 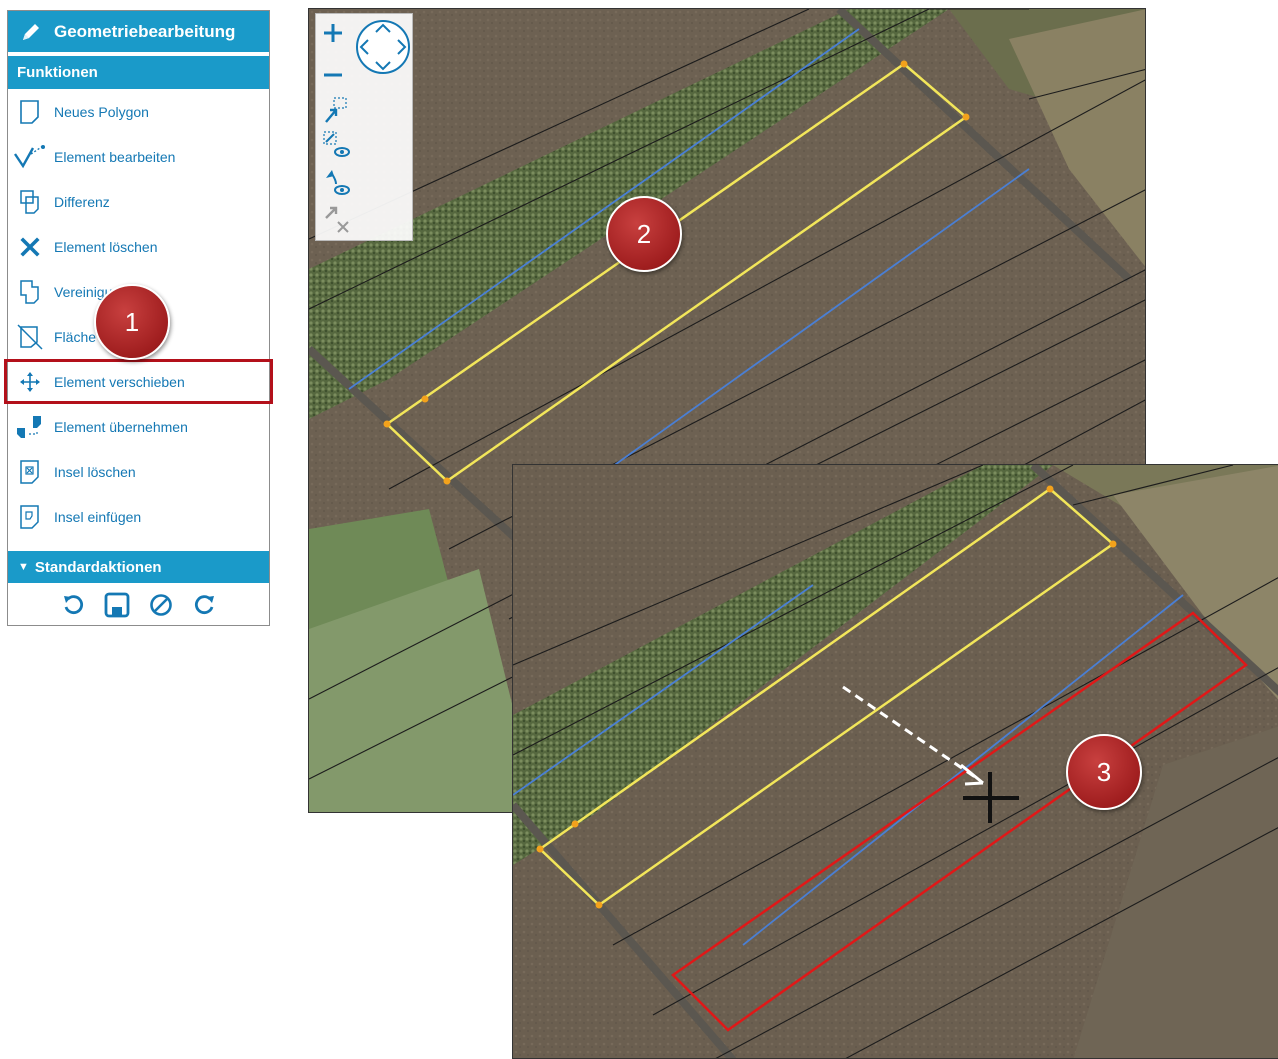 I want to click on zoom-box-icon, so click(x=335, y=111).